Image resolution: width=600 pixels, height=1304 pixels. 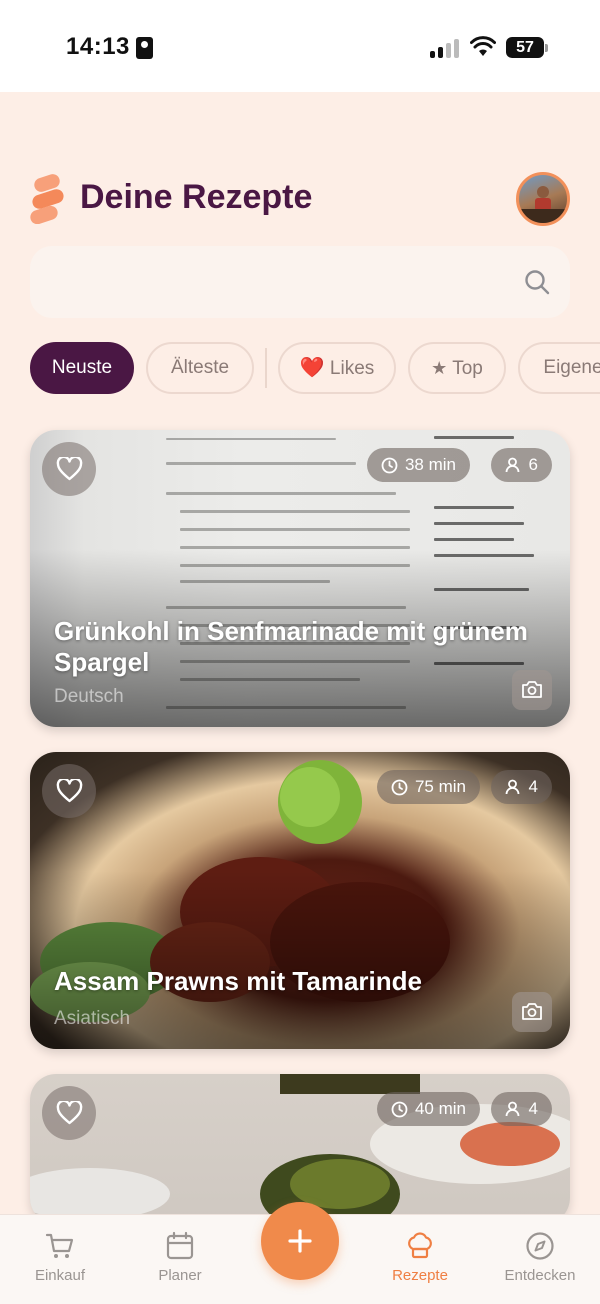 What do you see at coordinates (533, 464) in the screenshot?
I see `servings-value: 6` at bounding box center [533, 464].